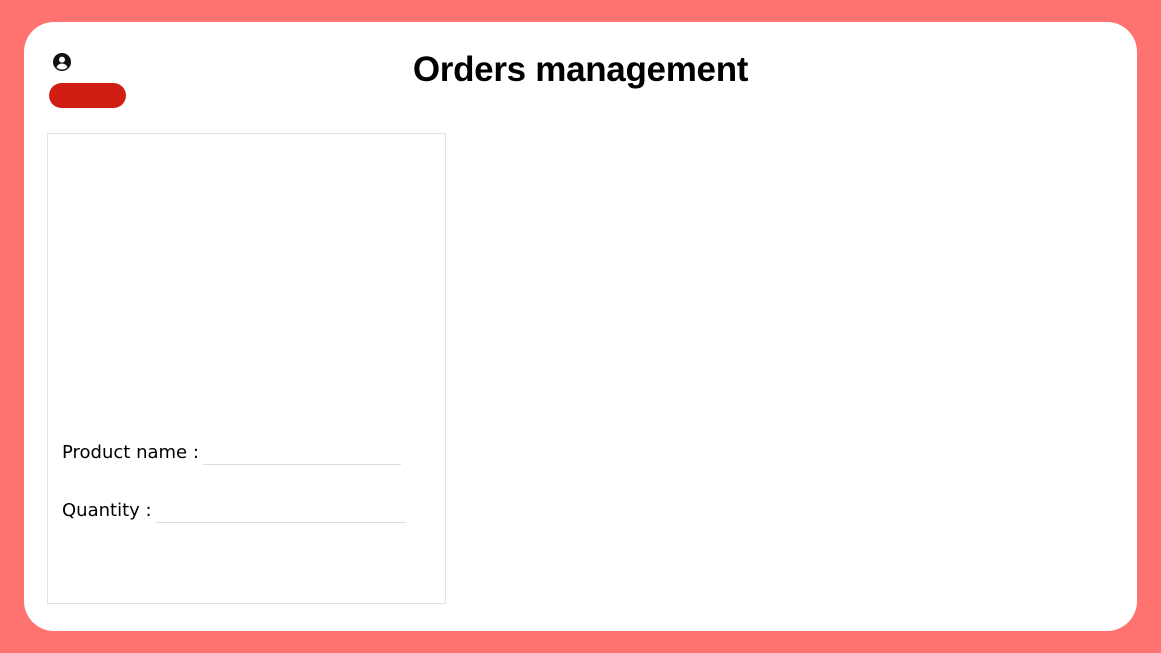 The width and height of the screenshot is (1161, 653). What do you see at coordinates (580, 69) in the screenshot?
I see `page-title: Orders management` at bounding box center [580, 69].